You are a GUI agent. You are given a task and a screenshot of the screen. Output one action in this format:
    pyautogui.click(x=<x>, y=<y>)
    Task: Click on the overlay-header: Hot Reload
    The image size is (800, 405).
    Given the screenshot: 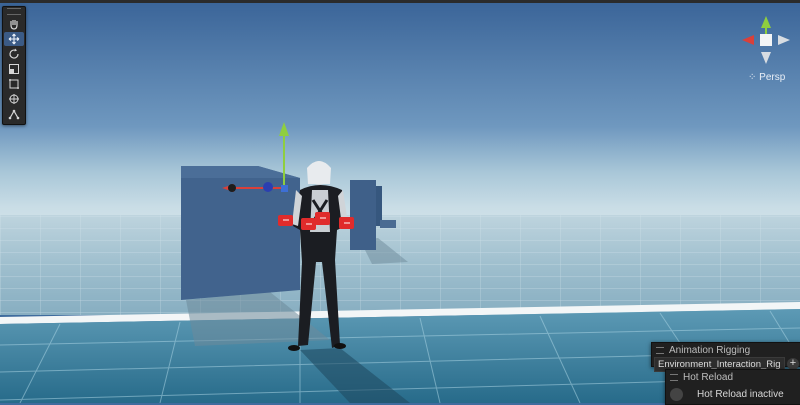 What is the action you would take?
    pyautogui.click(x=733, y=377)
    